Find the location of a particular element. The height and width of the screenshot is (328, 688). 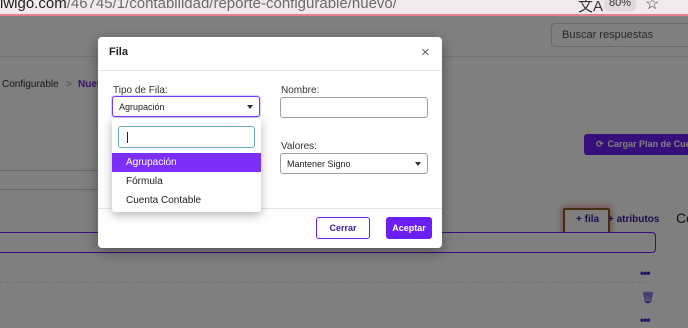

dropdown-option: Agrupación is located at coordinates (186, 162).